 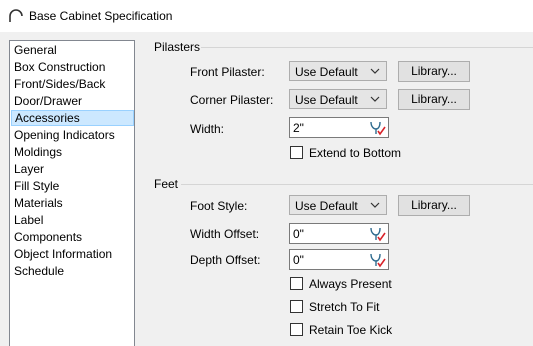 What do you see at coordinates (166, 184) in the screenshot?
I see `feet-section-title: Feet` at bounding box center [166, 184].